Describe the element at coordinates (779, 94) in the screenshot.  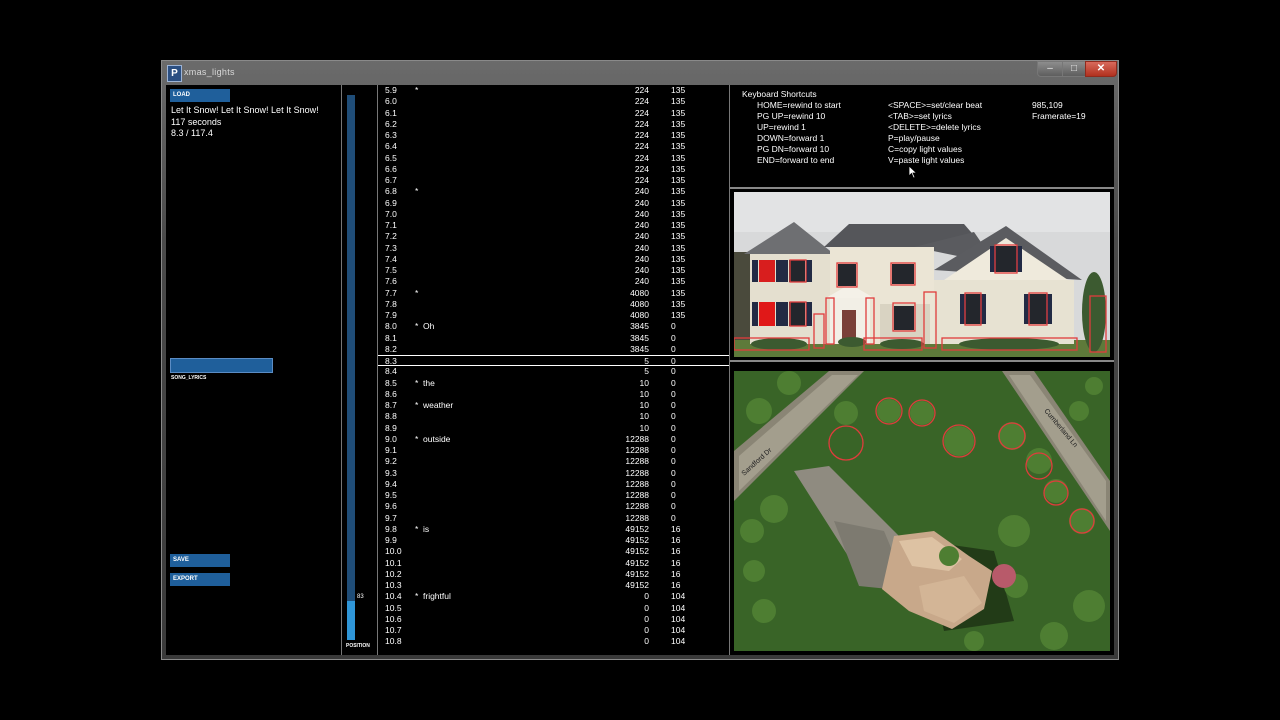
I see `shortcuts-title: Keyboard Shortcuts` at that location.